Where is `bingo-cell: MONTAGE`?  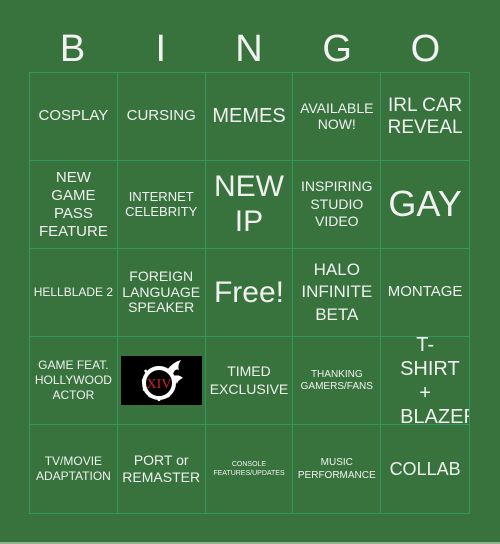
bingo-cell: MONTAGE is located at coordinates (425, 293).